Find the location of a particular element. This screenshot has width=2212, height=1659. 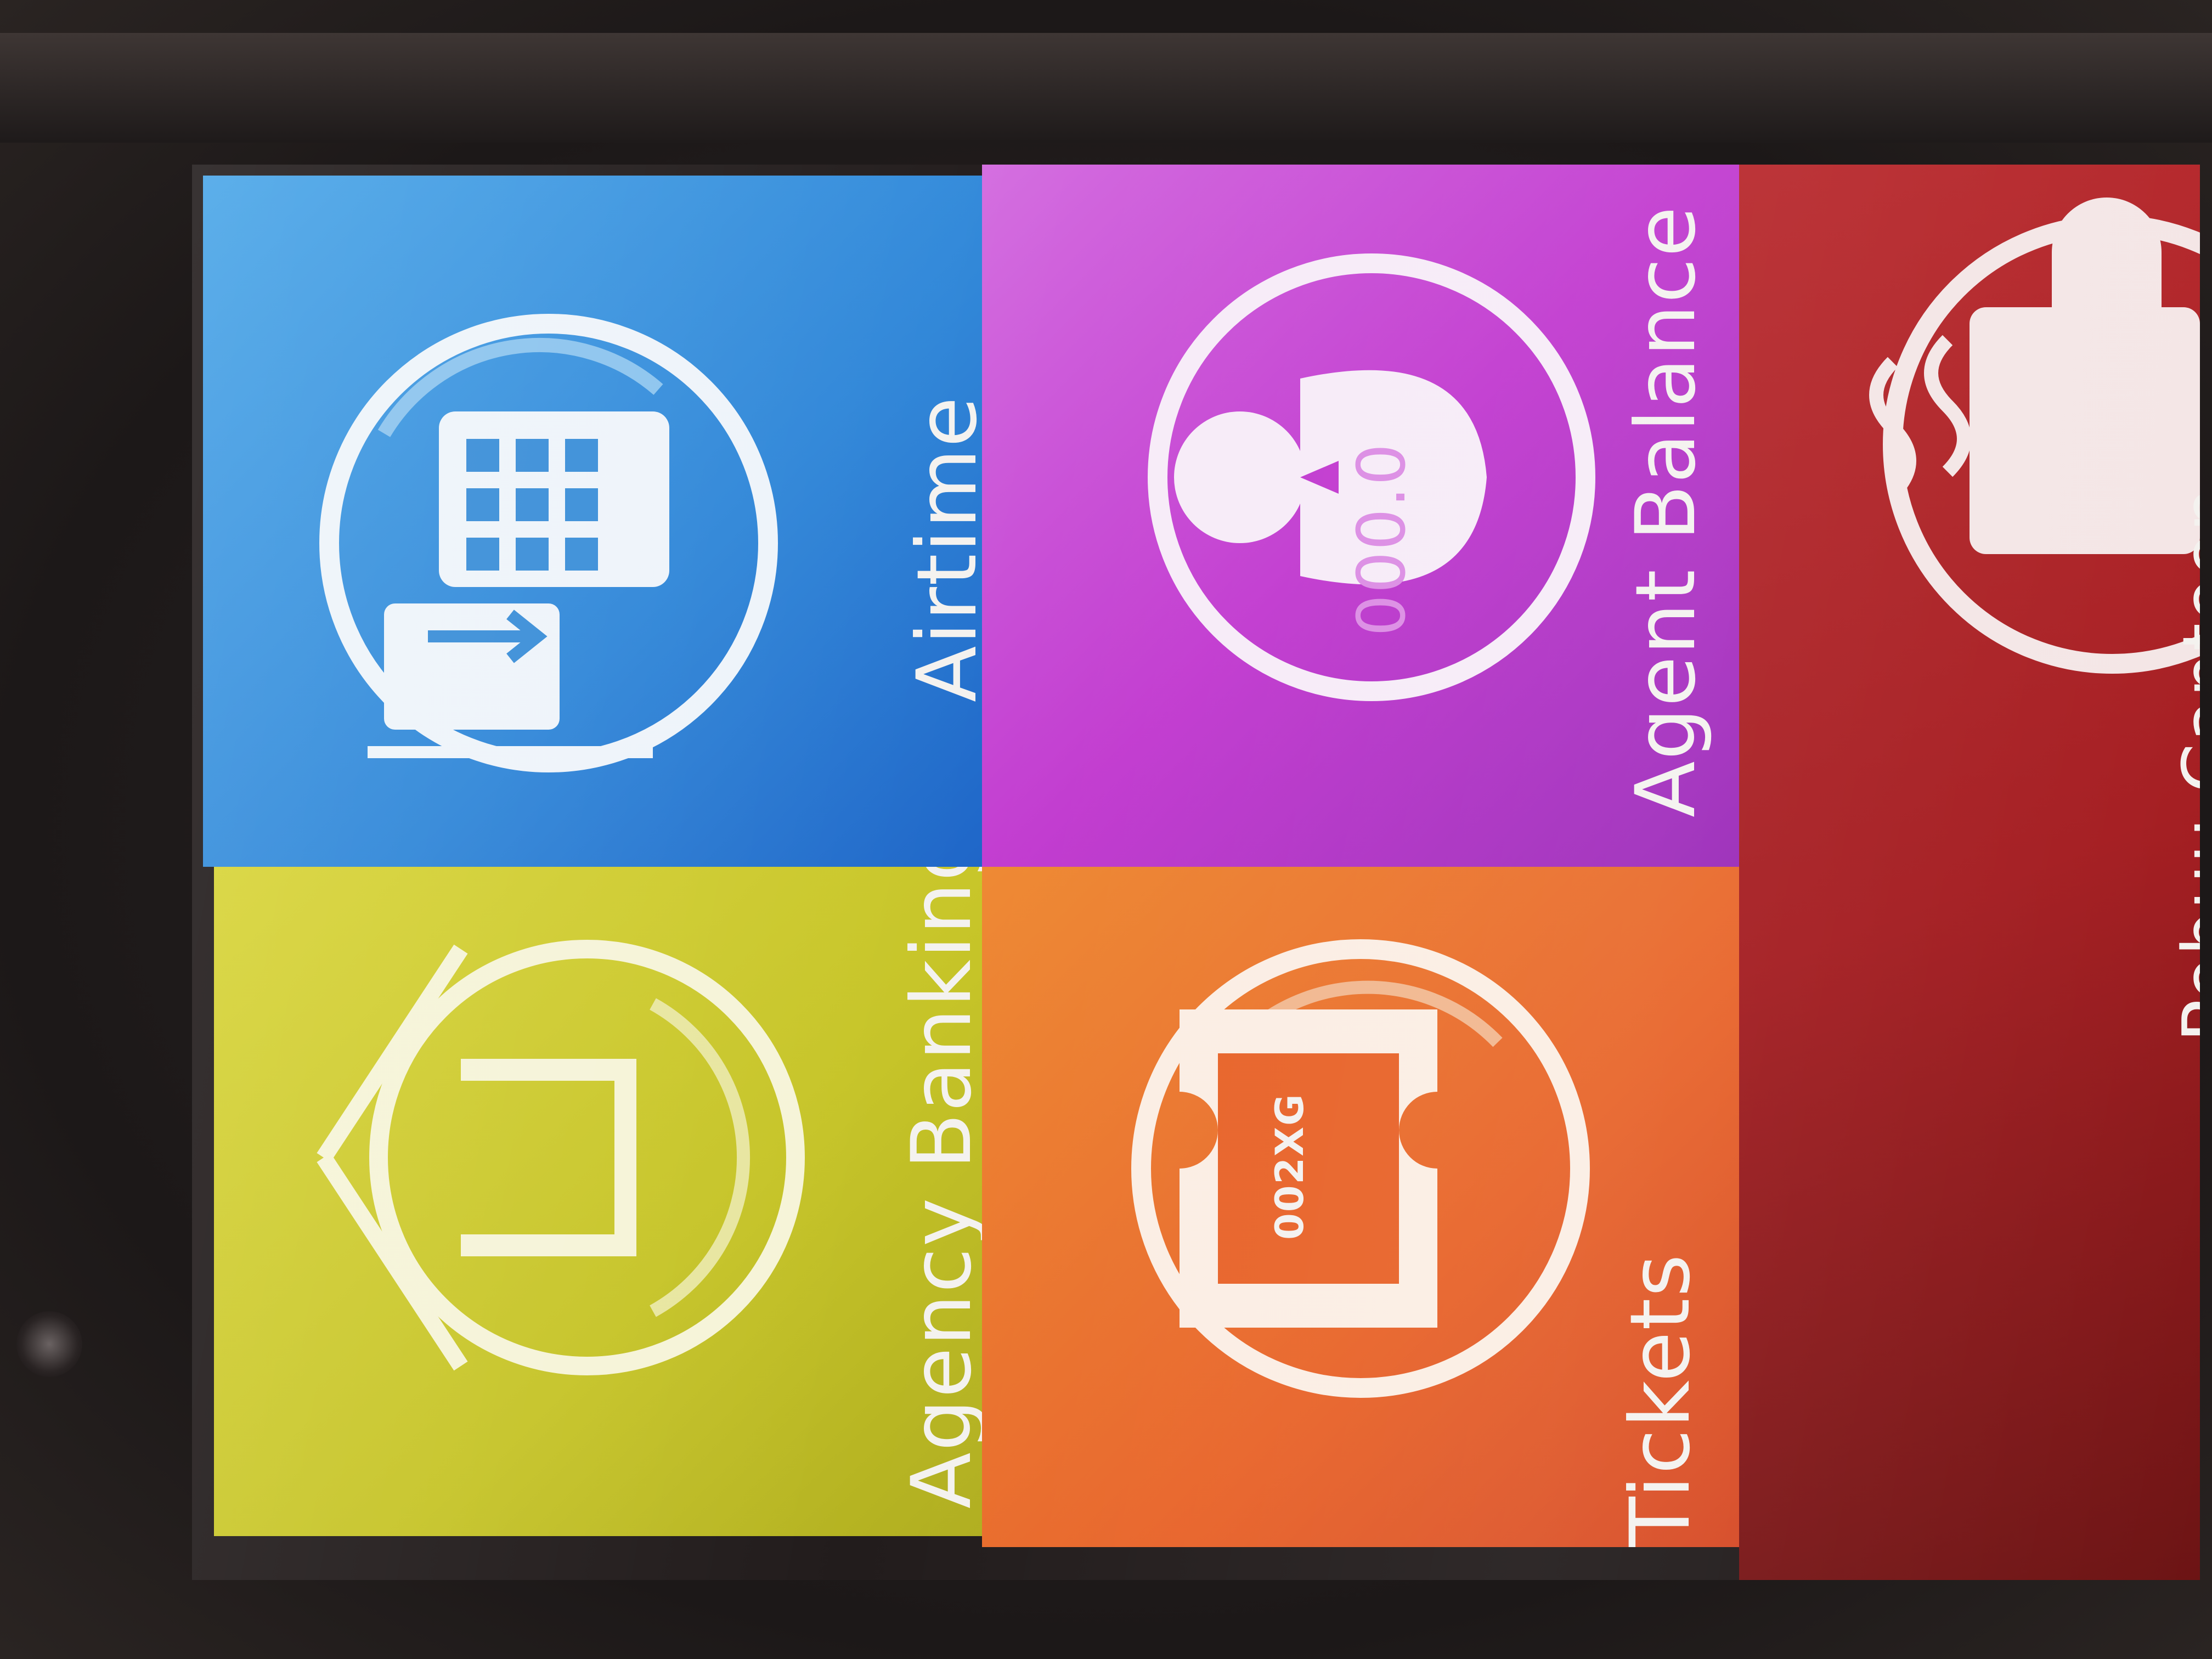

tile-tickets-label: Tickets is located at coordinates (1661, 1400).